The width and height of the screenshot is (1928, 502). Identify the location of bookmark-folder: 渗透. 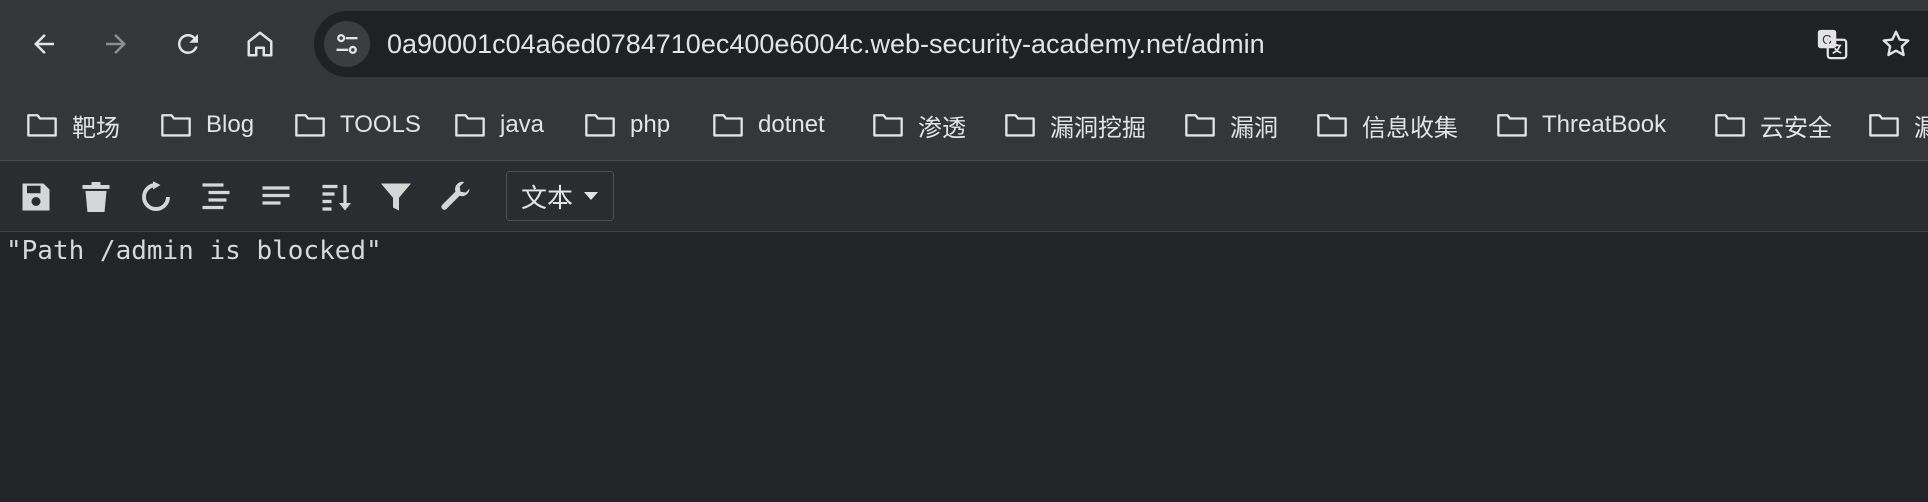
(919, 125).